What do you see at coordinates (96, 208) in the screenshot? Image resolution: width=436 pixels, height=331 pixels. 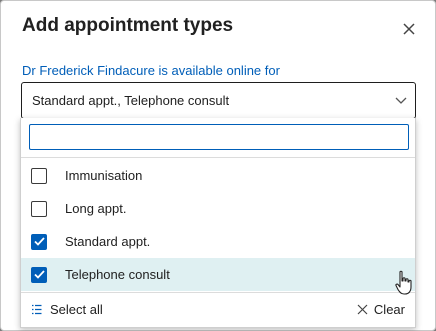 I see `option-label: Long appt.` at bounding box center [96, 208].